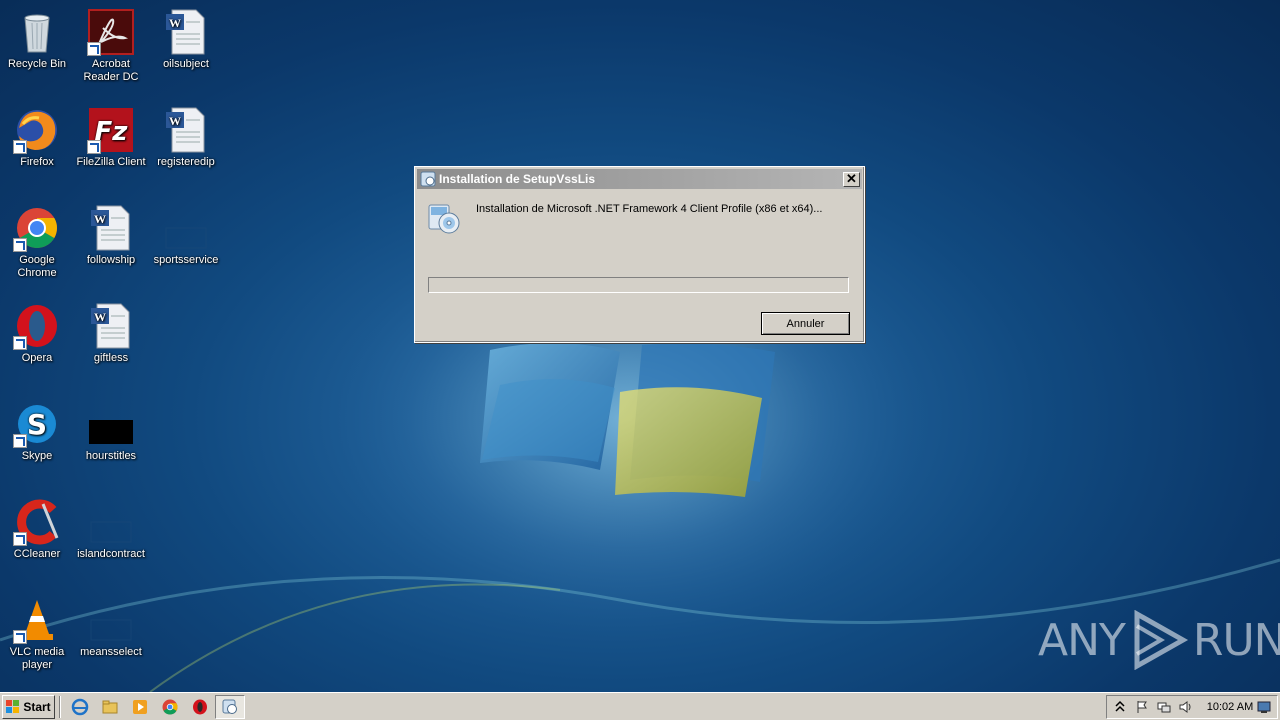  I want to click on install-progress-bar, so click(638, 285).